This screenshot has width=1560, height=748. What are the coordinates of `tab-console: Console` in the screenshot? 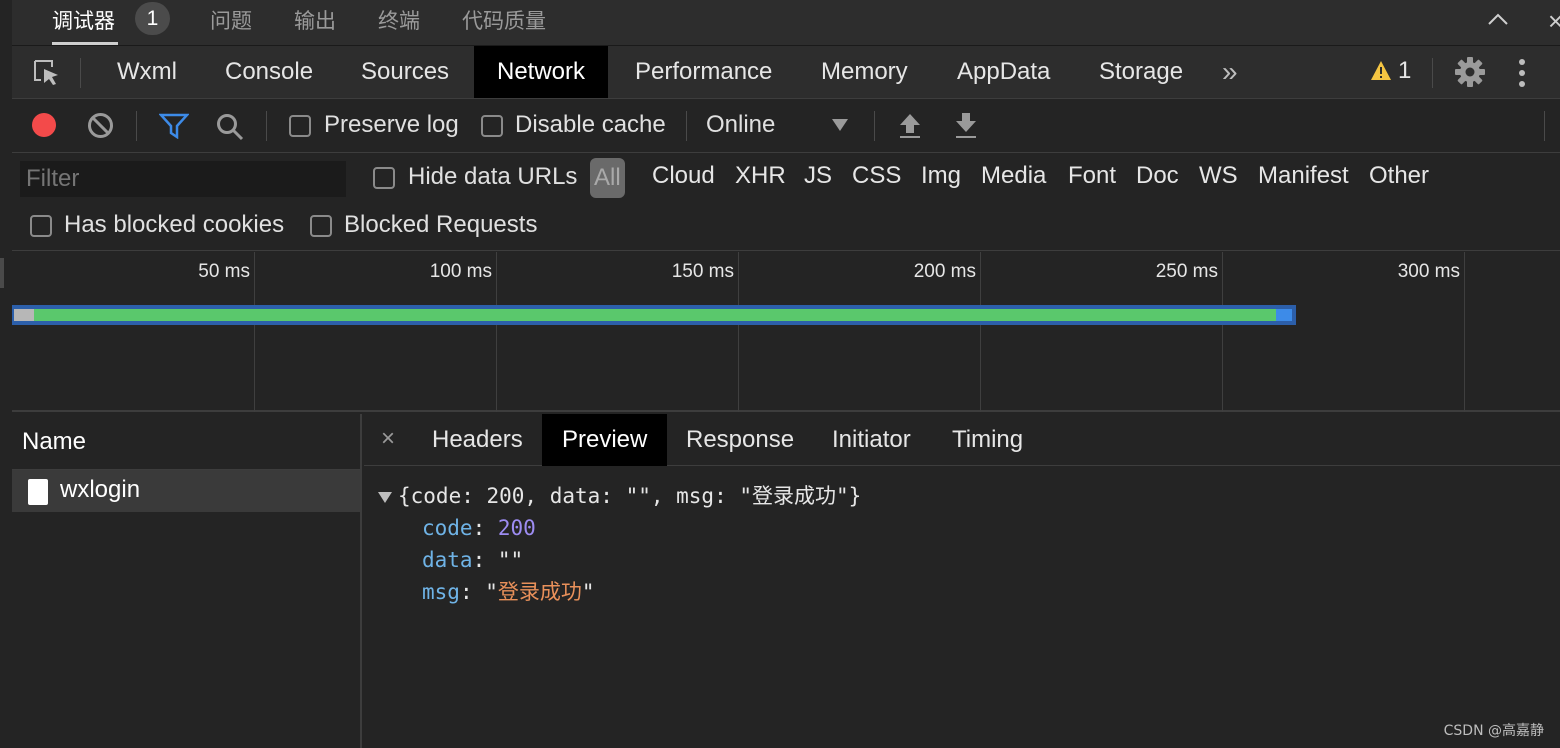 It's located at (269, 72).